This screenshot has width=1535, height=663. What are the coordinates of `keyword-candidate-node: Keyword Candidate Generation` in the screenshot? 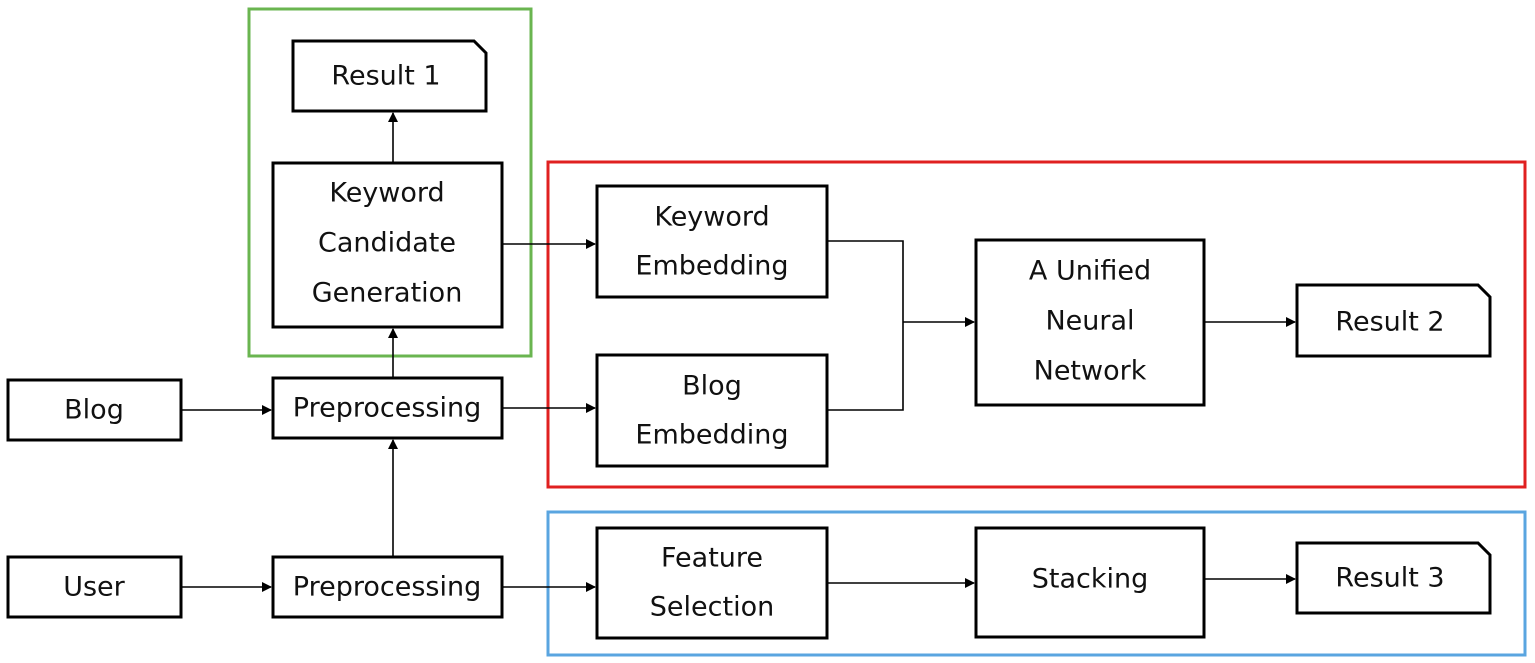 It's located at (387, 245).